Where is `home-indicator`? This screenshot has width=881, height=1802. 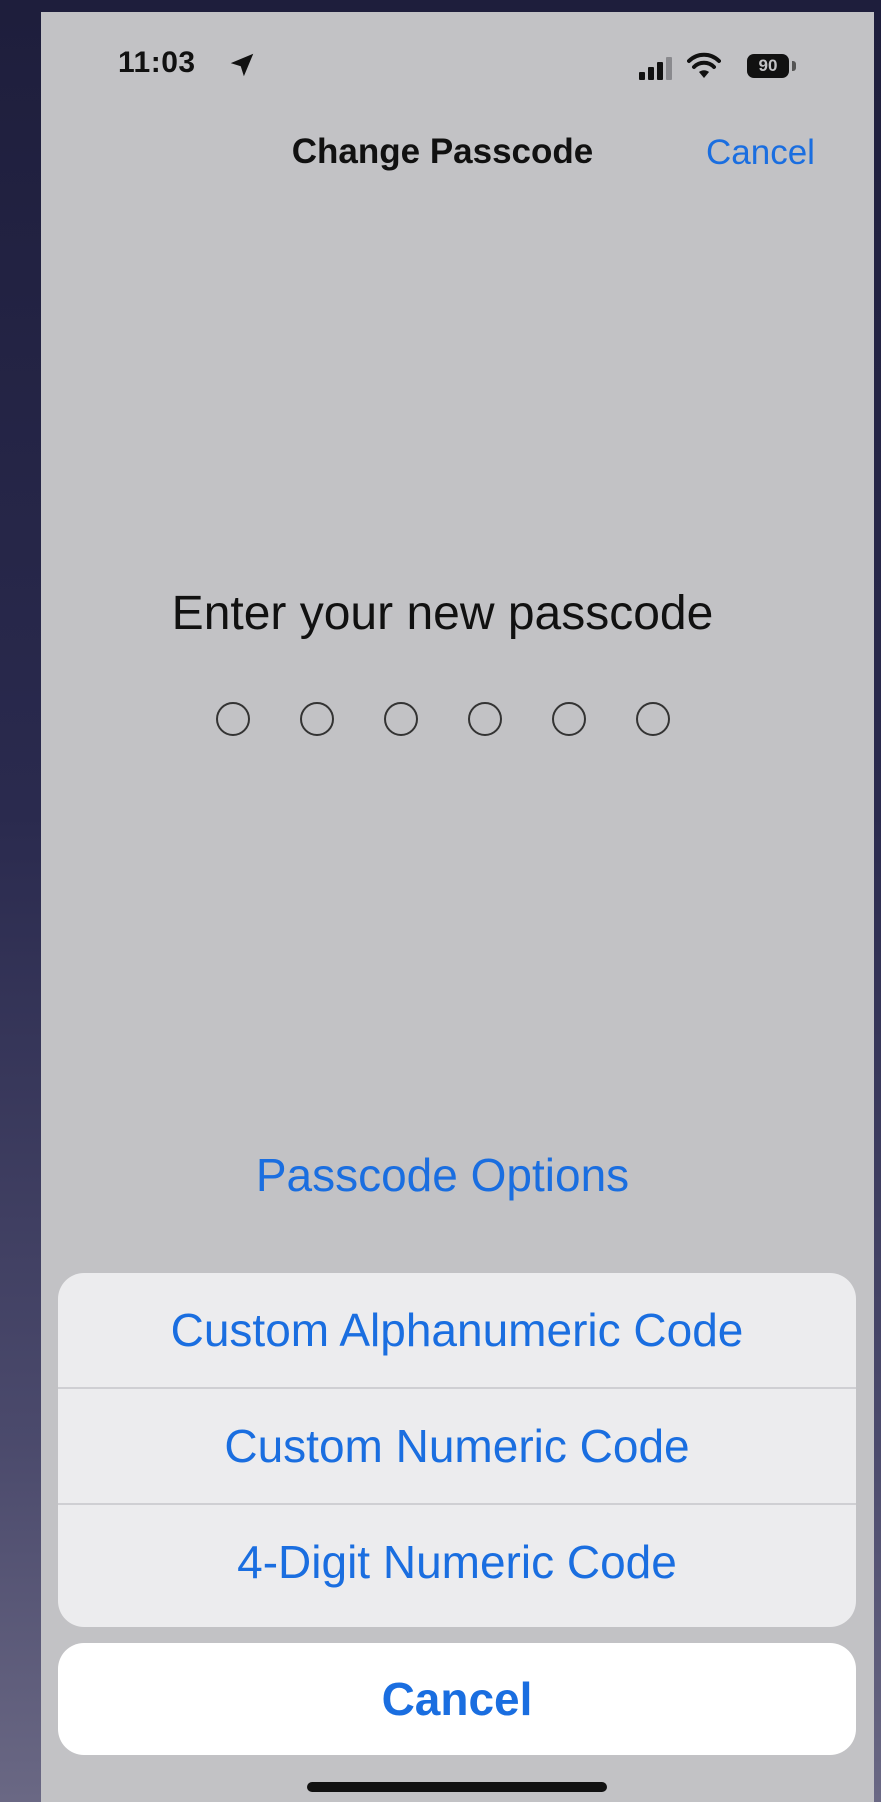 home-indicator is located at coordinates (457, 1787).